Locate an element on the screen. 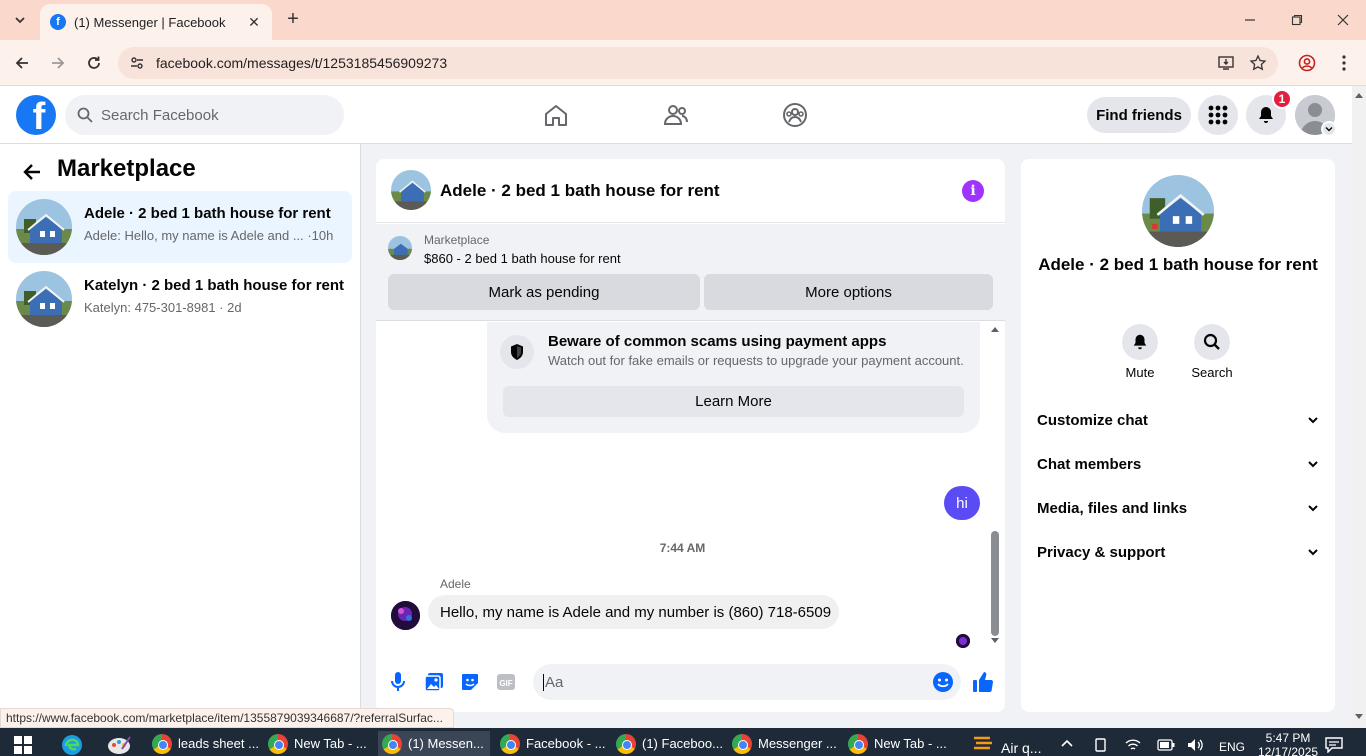 The image size is (1366, 756). sender-avatar is located at coordinates (405, 615).